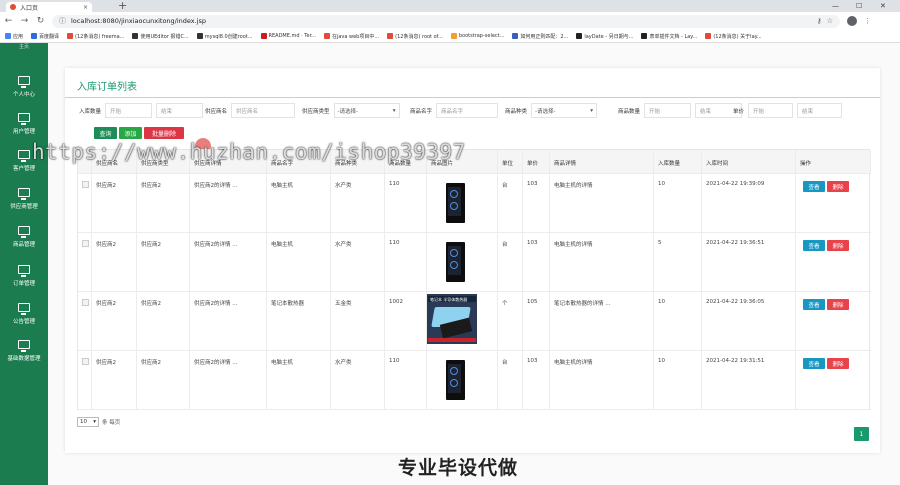  Describe the element at coordinates (24, 359) in the screenshot. I see `sidebar-item-label: 基础数据管理` at that location.